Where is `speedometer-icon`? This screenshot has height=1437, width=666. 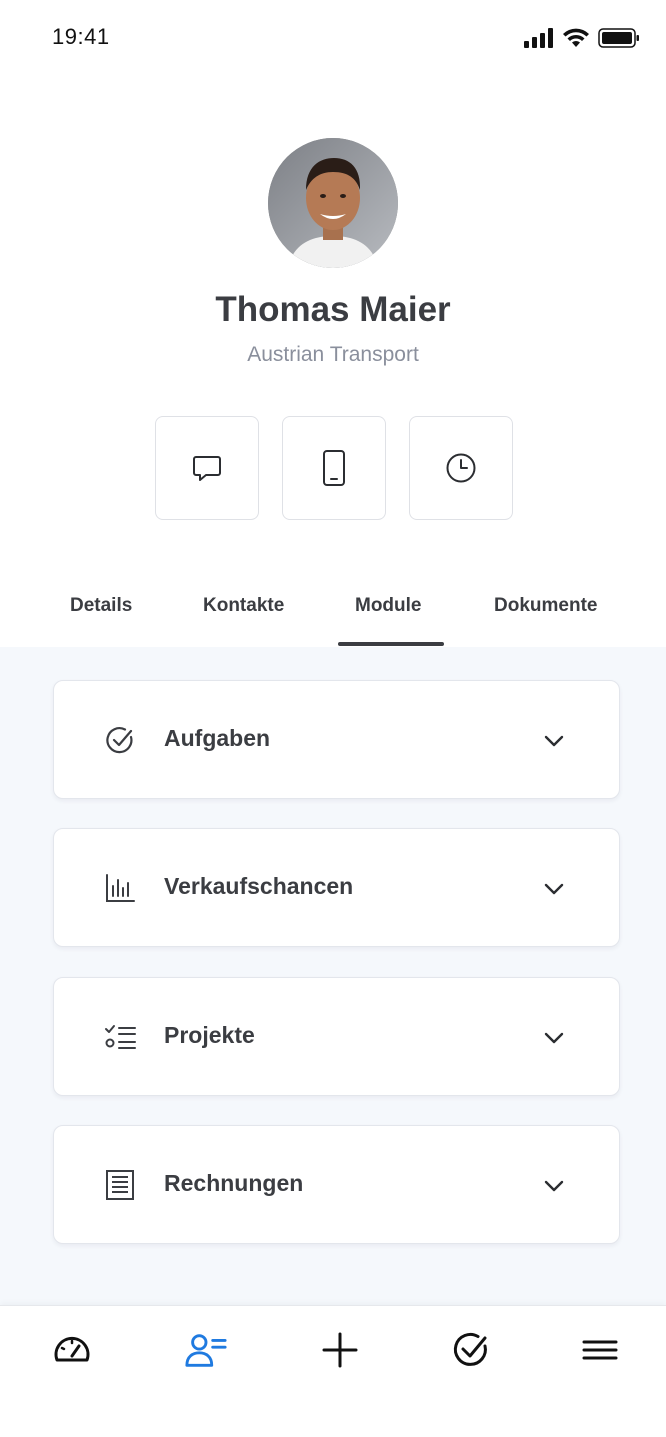
speedometer-icon is located at coordinates (72, 1349).